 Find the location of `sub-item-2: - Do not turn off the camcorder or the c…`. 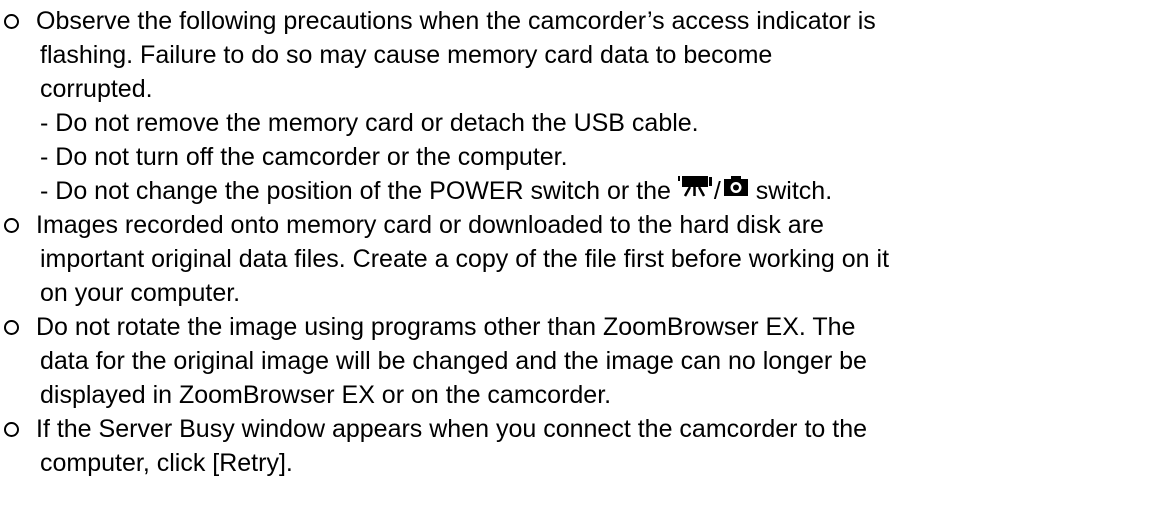

sub-item-2: - Do not turn off the camcorder or the c… is located at coordinates (304, 157).